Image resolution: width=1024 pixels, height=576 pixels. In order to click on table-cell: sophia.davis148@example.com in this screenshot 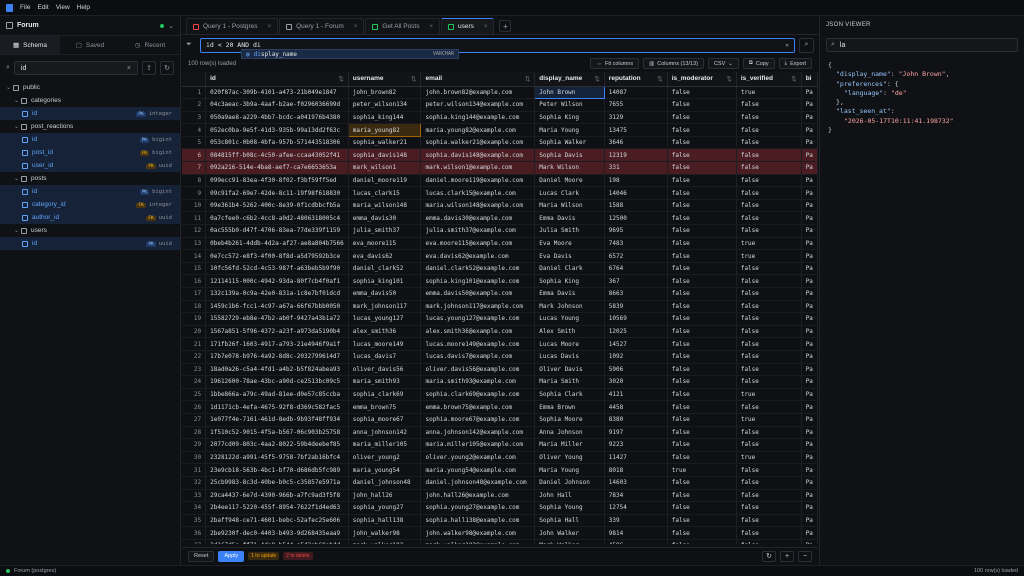, I will do `click(478, 155)`.